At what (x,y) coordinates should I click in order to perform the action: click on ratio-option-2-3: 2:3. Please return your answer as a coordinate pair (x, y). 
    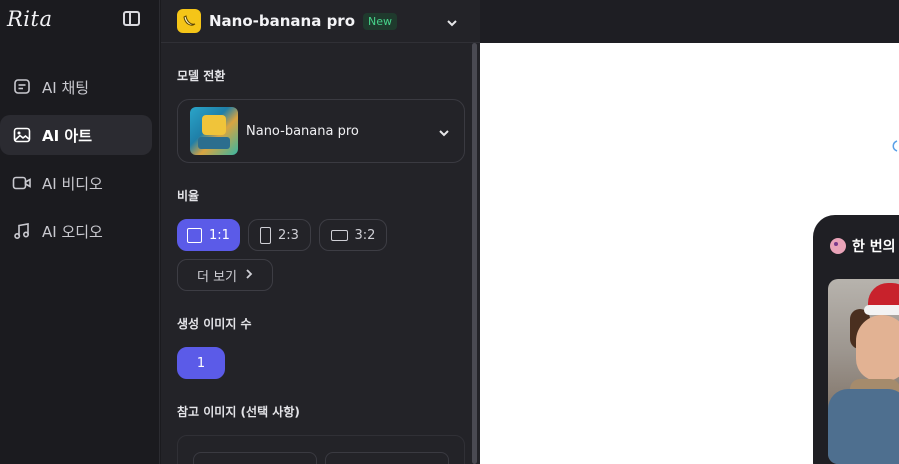
    Looking at the image, I should click on (279, 235).